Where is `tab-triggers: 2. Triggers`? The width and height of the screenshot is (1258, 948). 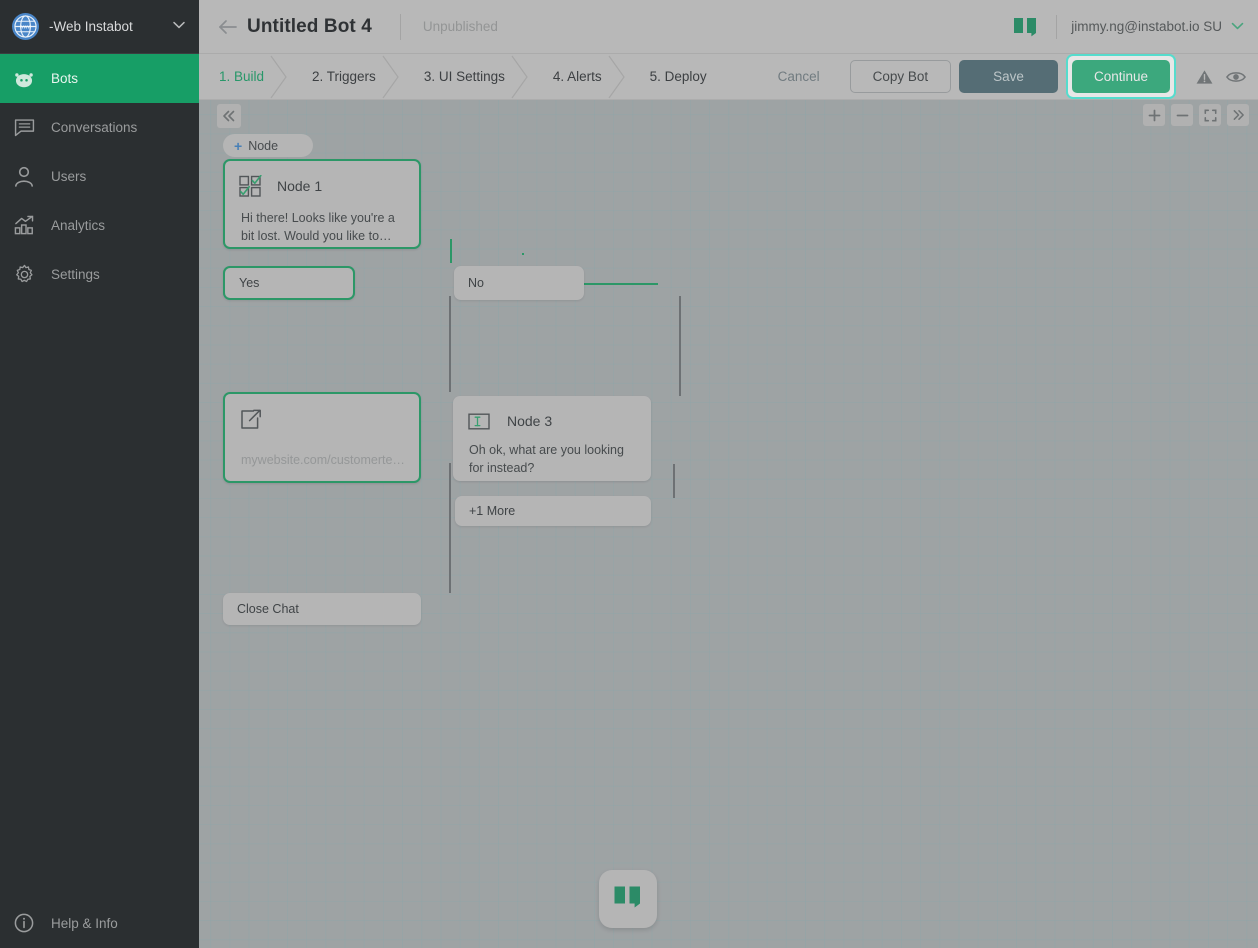
tab-triggers: 2. Triggers is located at coordinates (346, 77).